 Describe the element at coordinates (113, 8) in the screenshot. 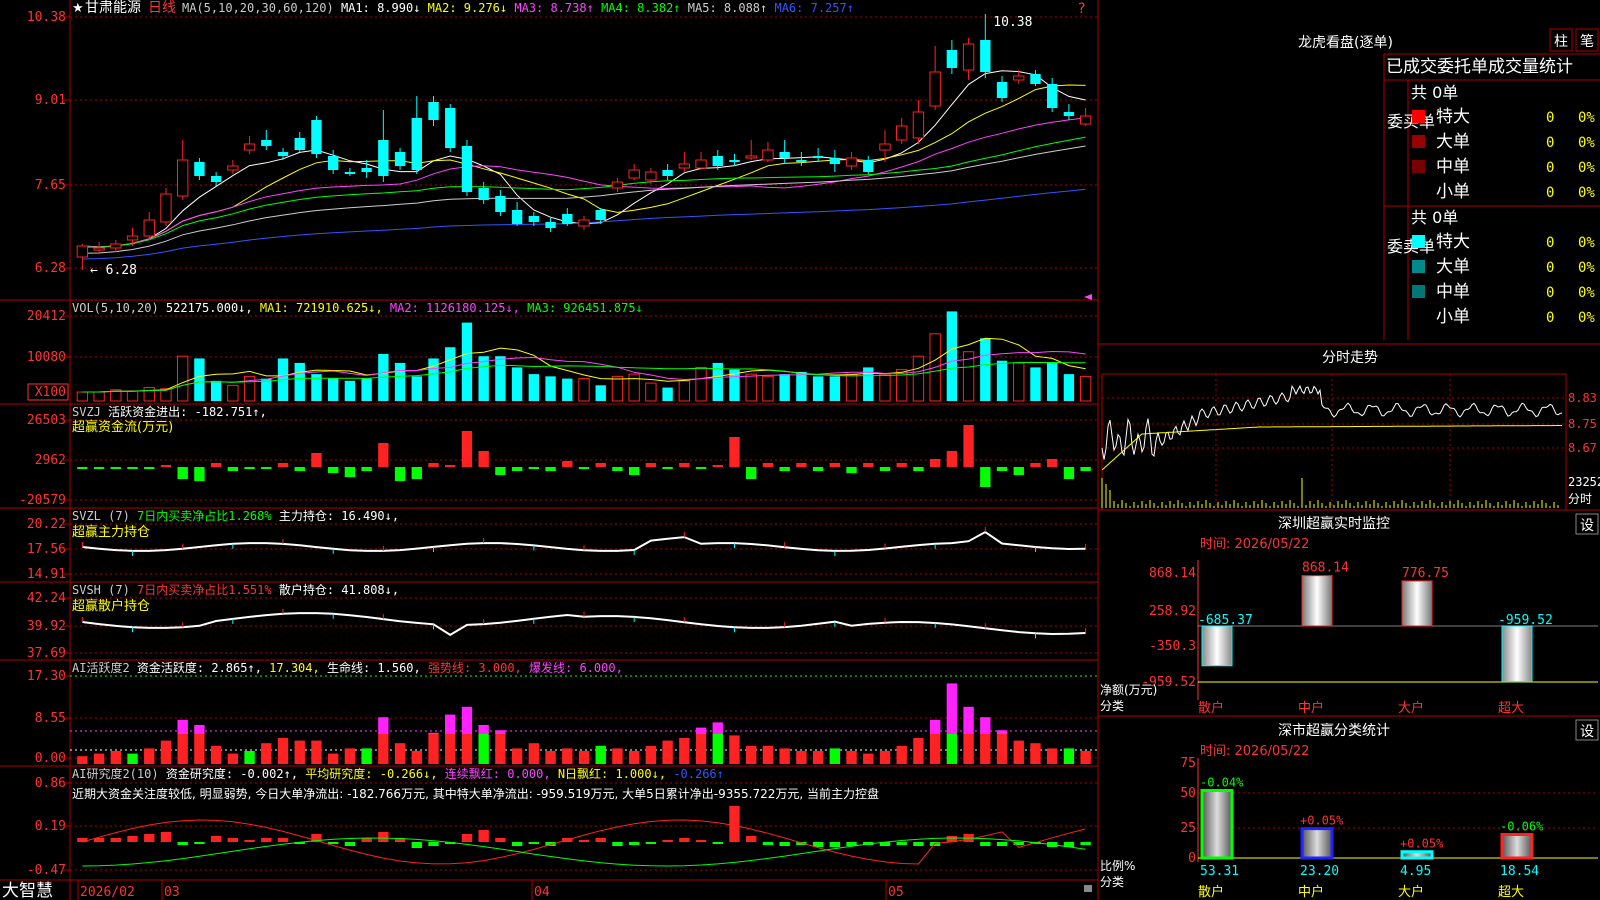

I see `stock-name: 甘肃能源` at that location.